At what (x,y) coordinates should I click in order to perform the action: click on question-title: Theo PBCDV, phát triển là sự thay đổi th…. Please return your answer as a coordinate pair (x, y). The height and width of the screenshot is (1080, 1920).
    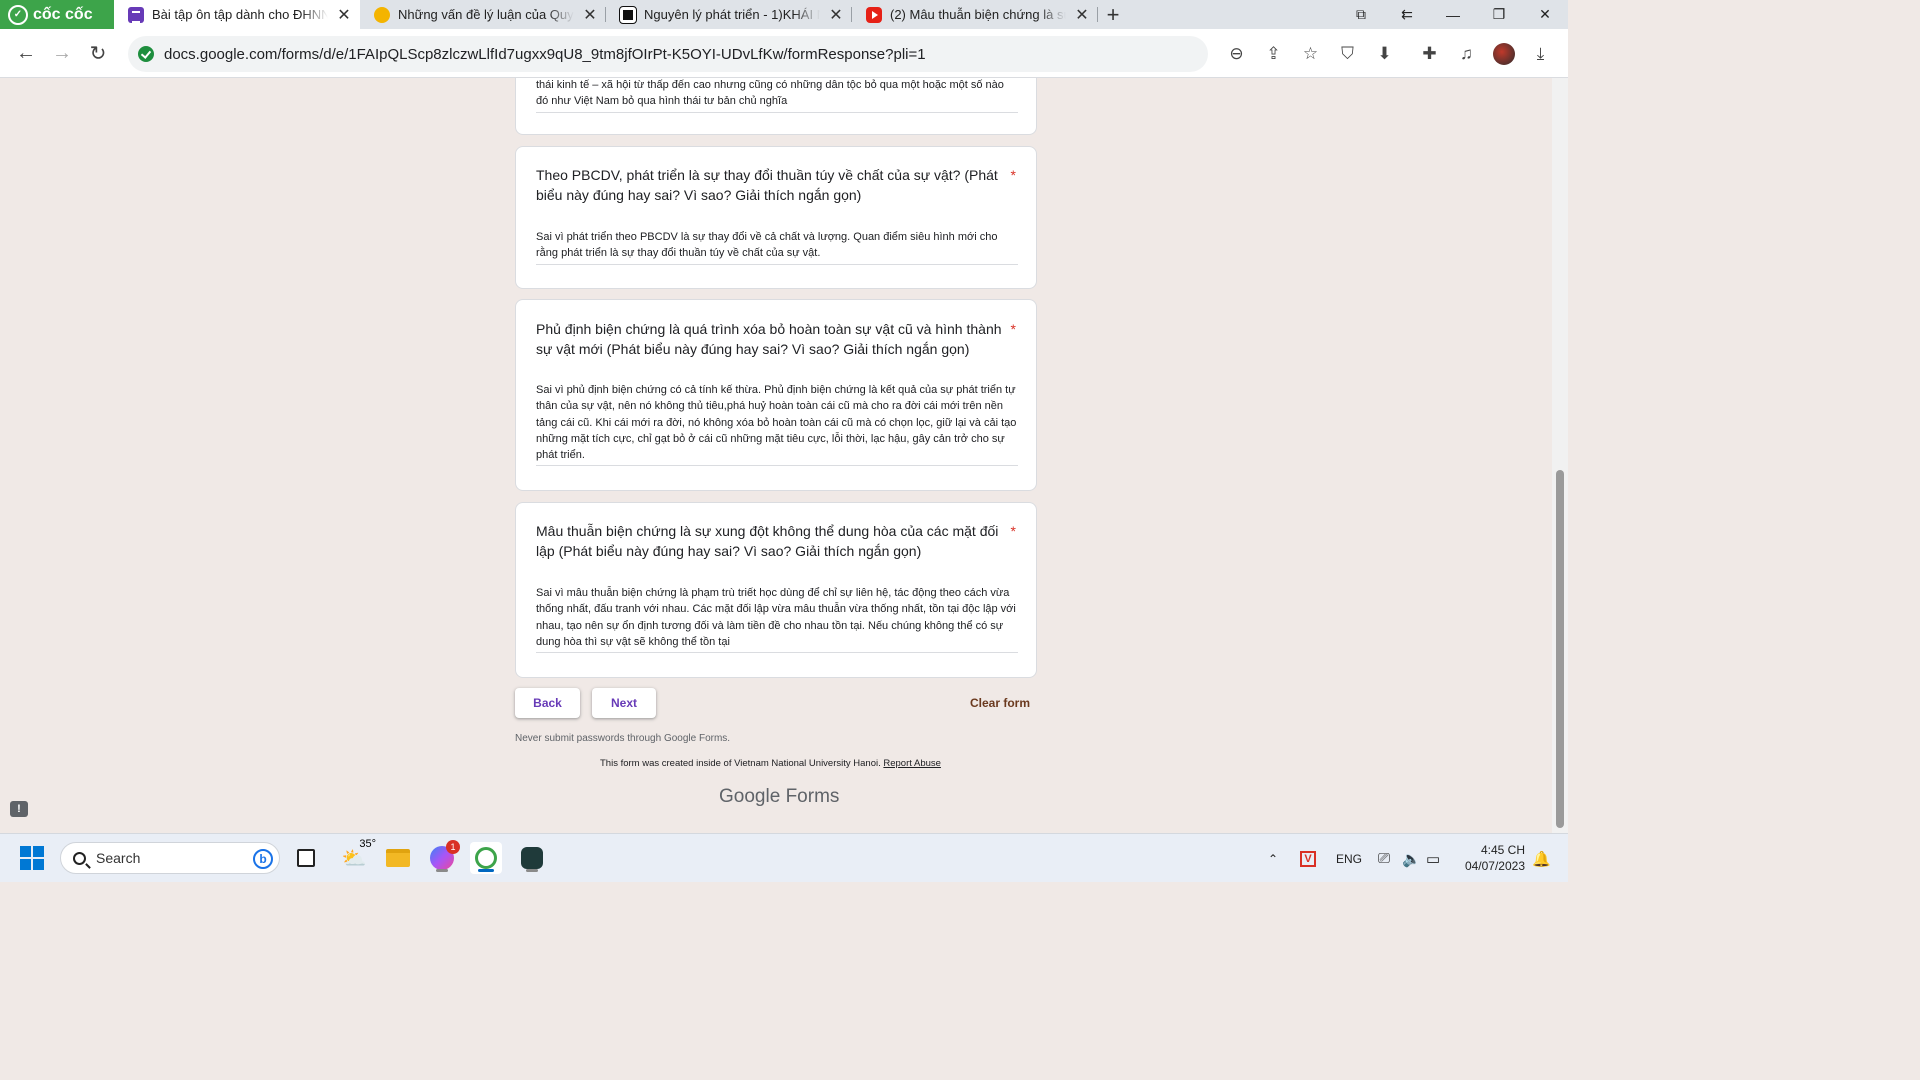
    Looking at the image, I should click on (767, 185).